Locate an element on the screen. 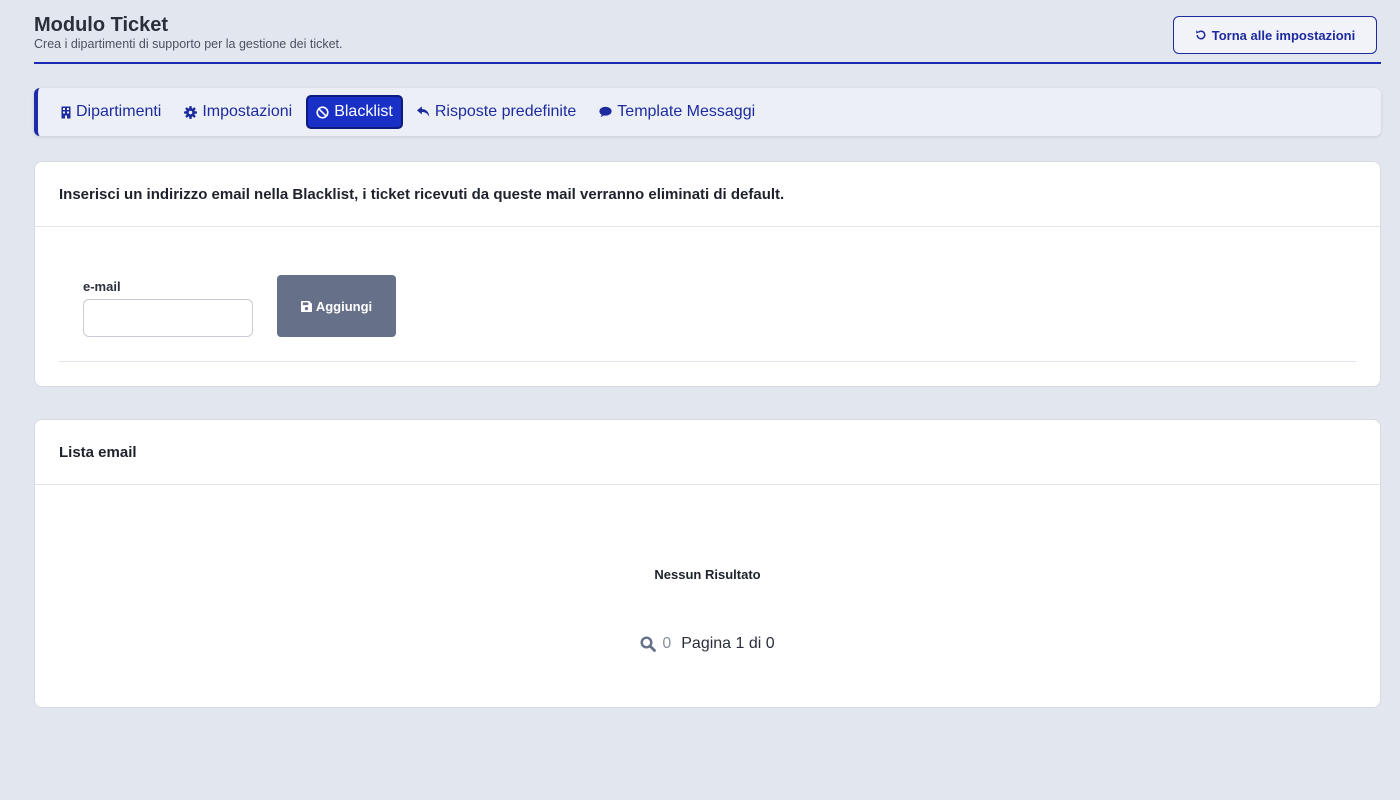 Image resolution: width=1400 pixels, height=800 pixels. email-label: e-mail is located at coordinates (102, 286).